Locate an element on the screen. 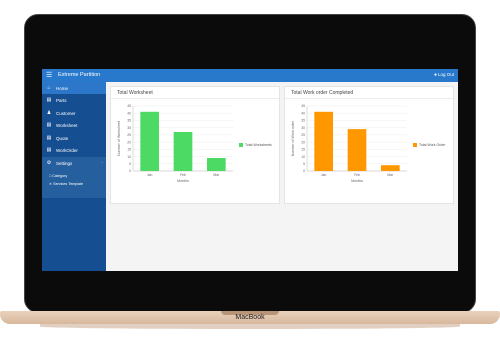 Image resolution: width=500 pixels, height=350 pixels. y-axis-label: Number of Worksheet is located at coordinates (119, 138).